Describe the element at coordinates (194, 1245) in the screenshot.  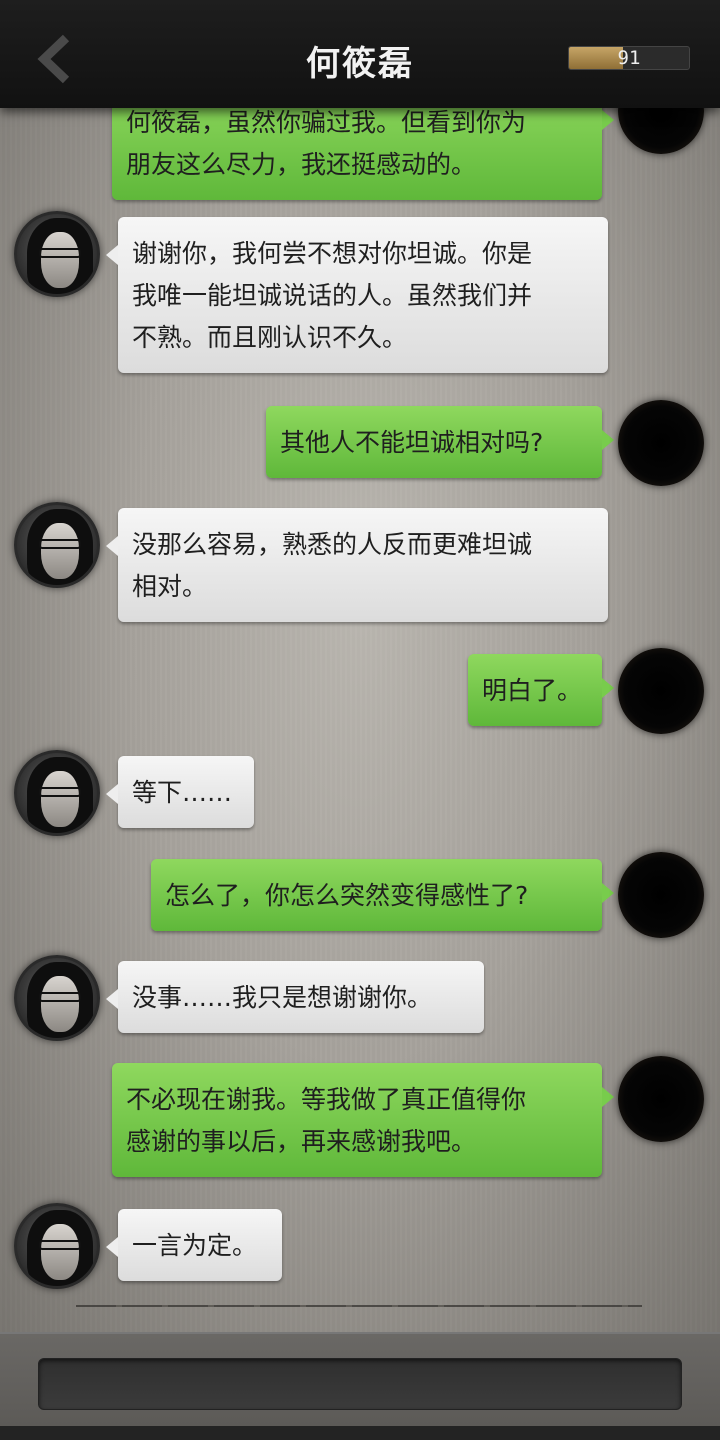
I see `message-bubble-npc: 一言为定。` at that location.